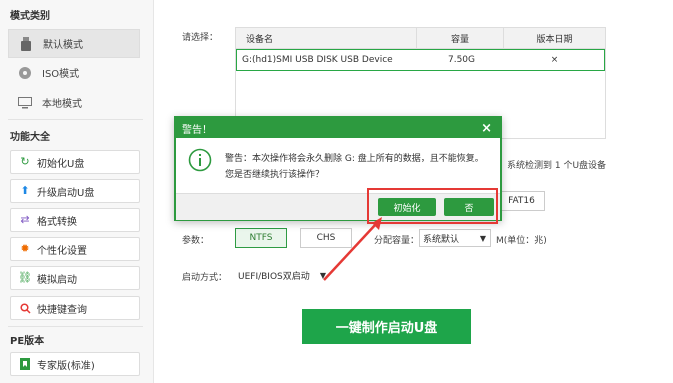  I want to click on arrow-up-icon: ⬆, so click(25, 190).